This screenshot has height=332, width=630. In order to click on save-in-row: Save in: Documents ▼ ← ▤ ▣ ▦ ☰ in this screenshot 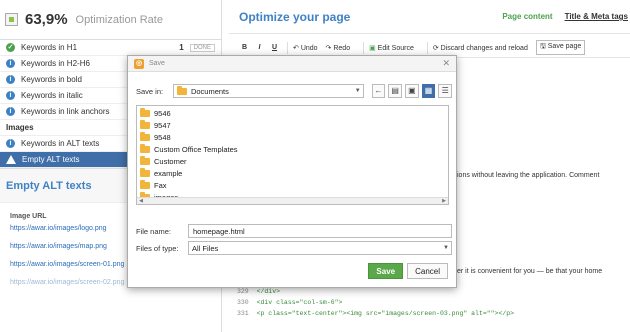, I will do `click(294, 91)`.